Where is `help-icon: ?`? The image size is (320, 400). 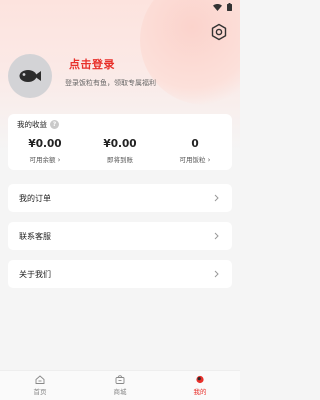 help-icon: ? is located at coordinates (54, 124).